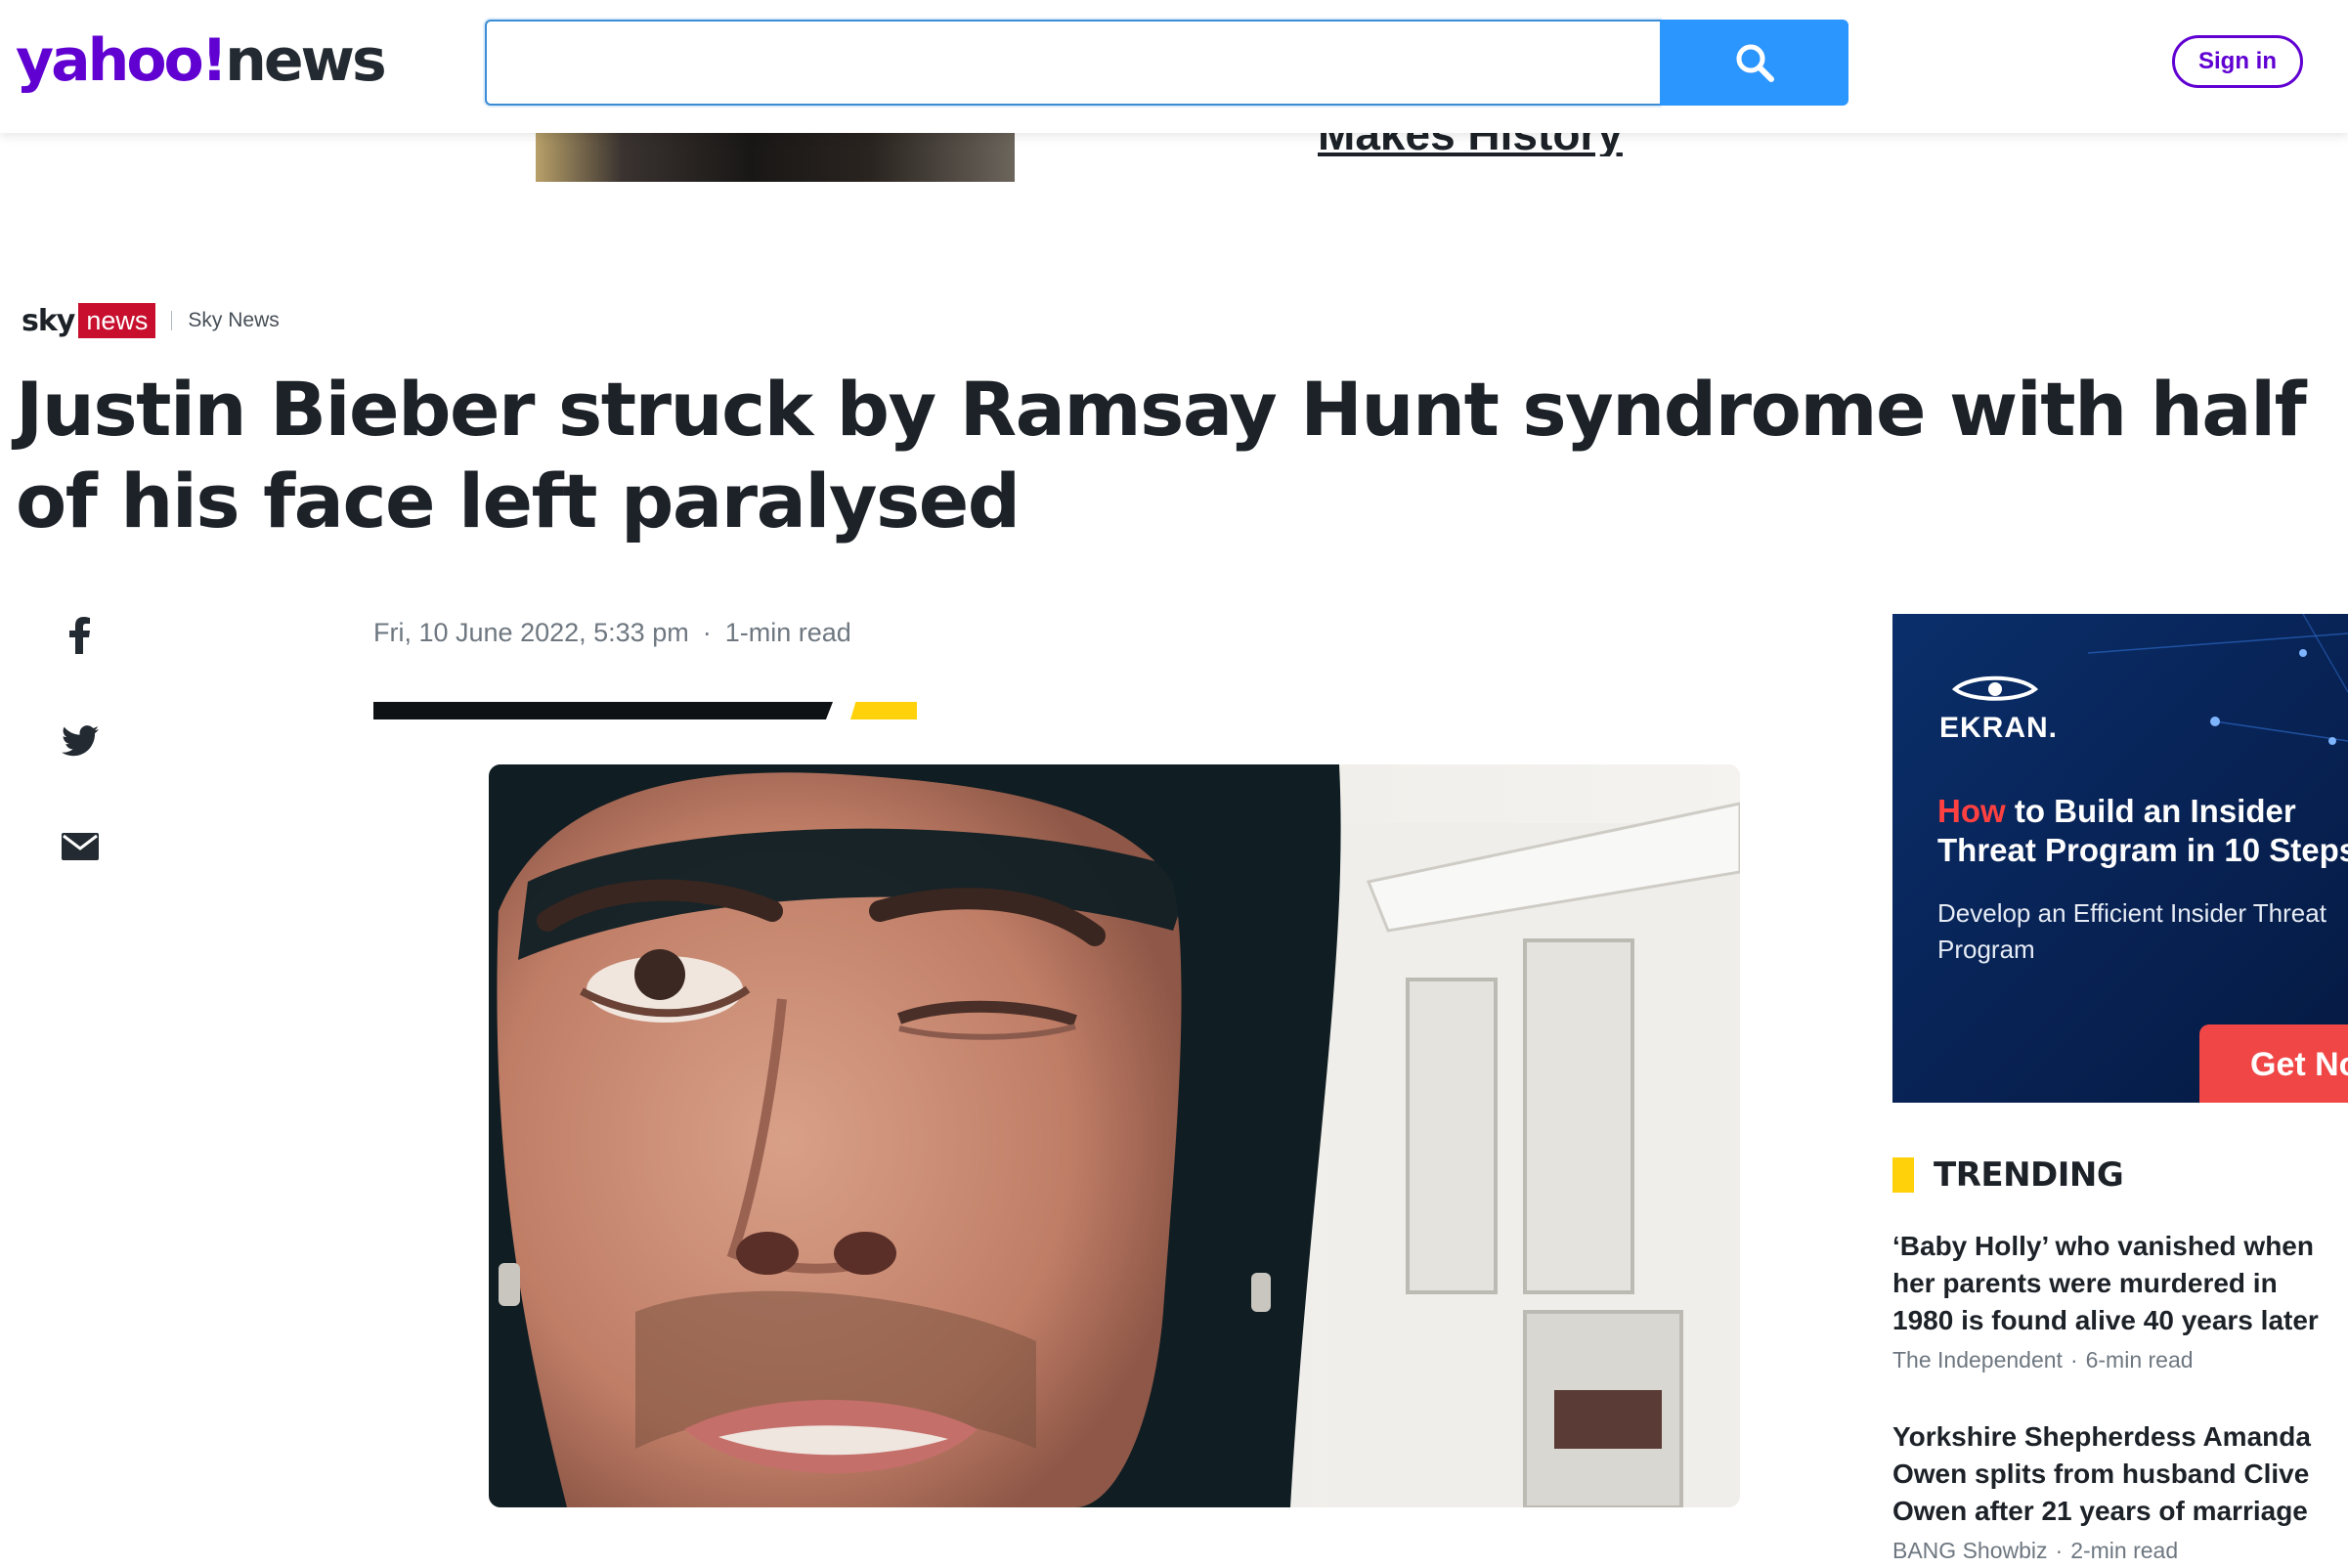  I want to click on previous-story-image, so click(775, 156).